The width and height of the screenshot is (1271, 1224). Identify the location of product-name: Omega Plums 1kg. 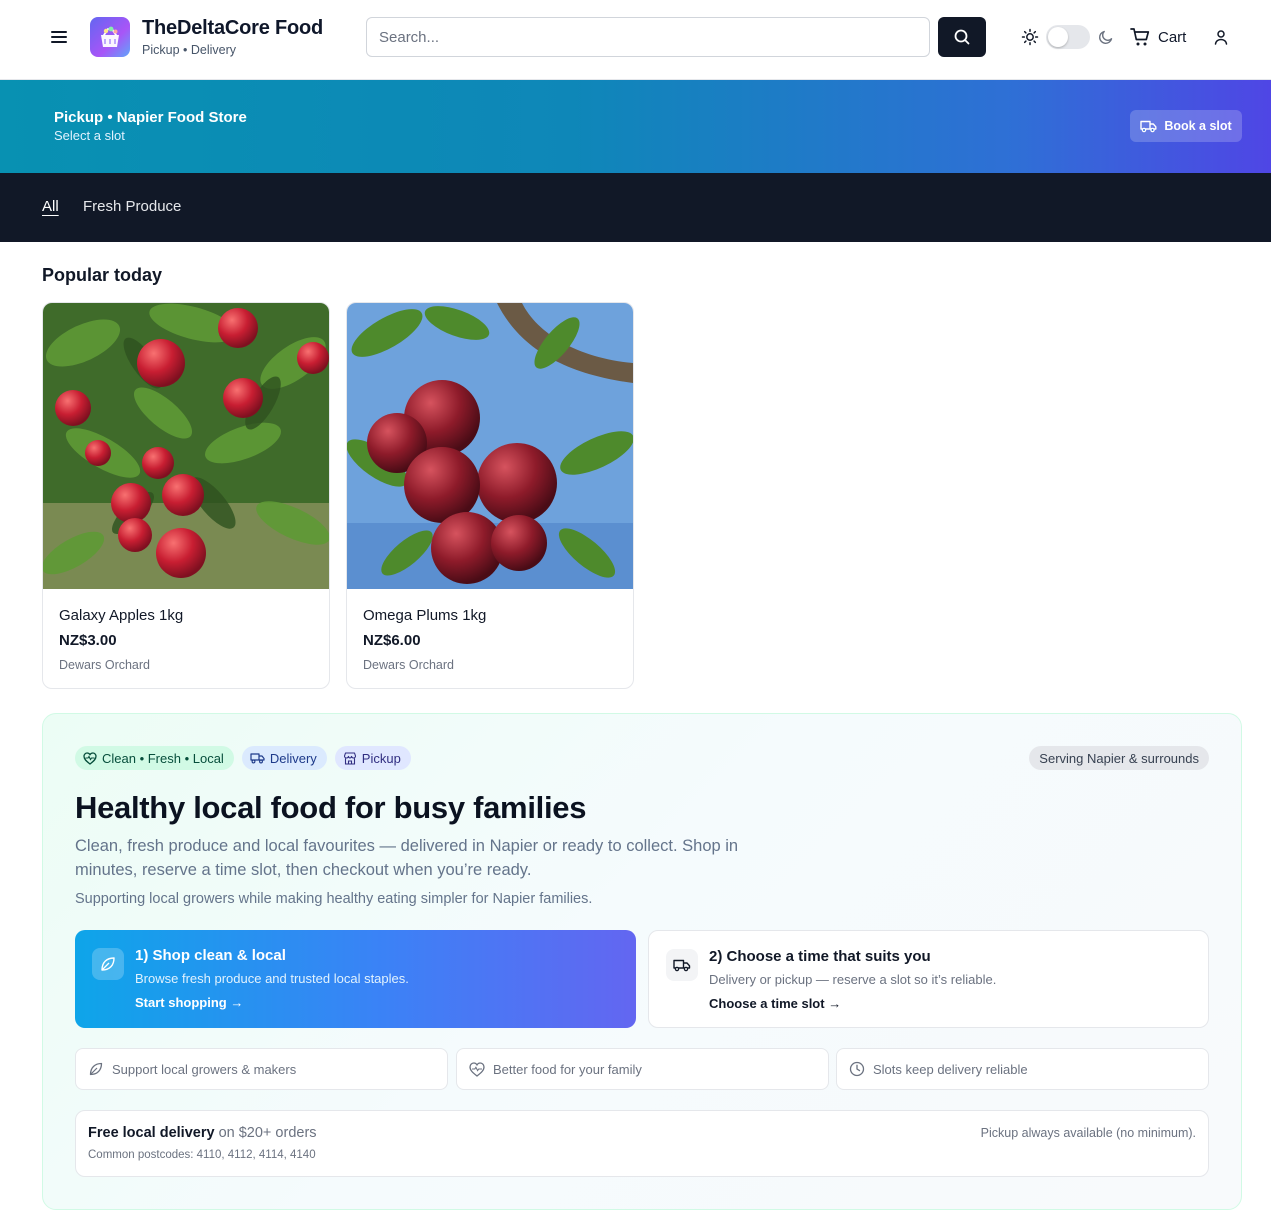
(424, 615).